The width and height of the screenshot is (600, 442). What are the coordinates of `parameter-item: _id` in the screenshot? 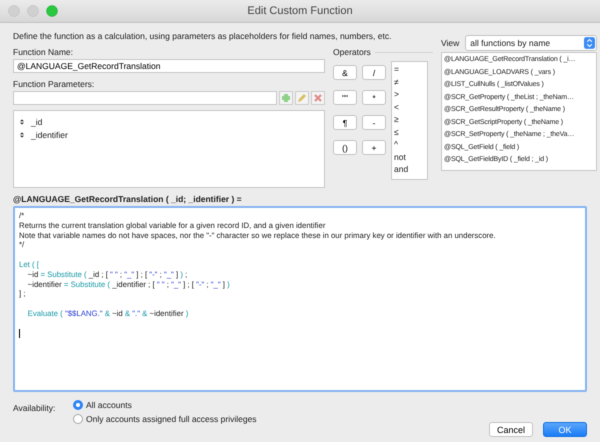 It's located at (36, 121).